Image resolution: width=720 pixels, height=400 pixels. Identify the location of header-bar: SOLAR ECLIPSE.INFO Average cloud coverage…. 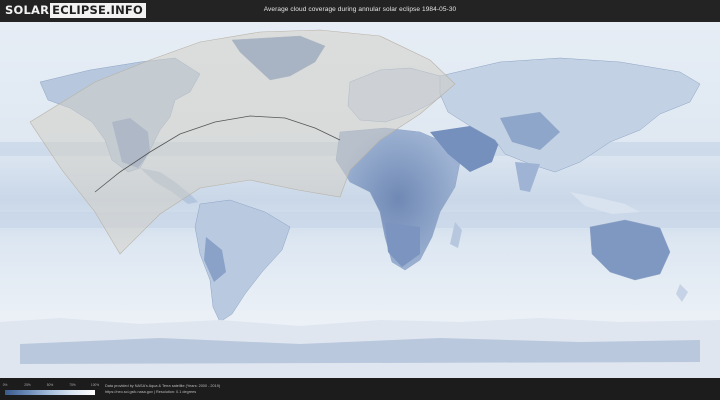
(360, 11).